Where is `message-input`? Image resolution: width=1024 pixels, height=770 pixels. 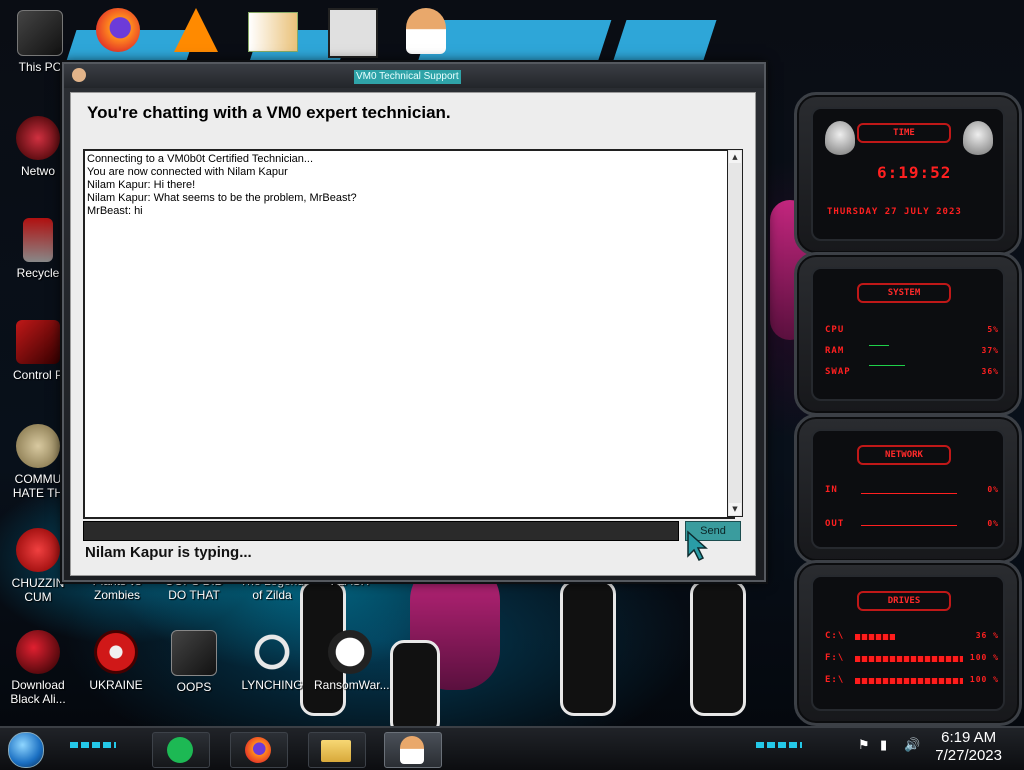 message-input is located at coordinates (381, 531).